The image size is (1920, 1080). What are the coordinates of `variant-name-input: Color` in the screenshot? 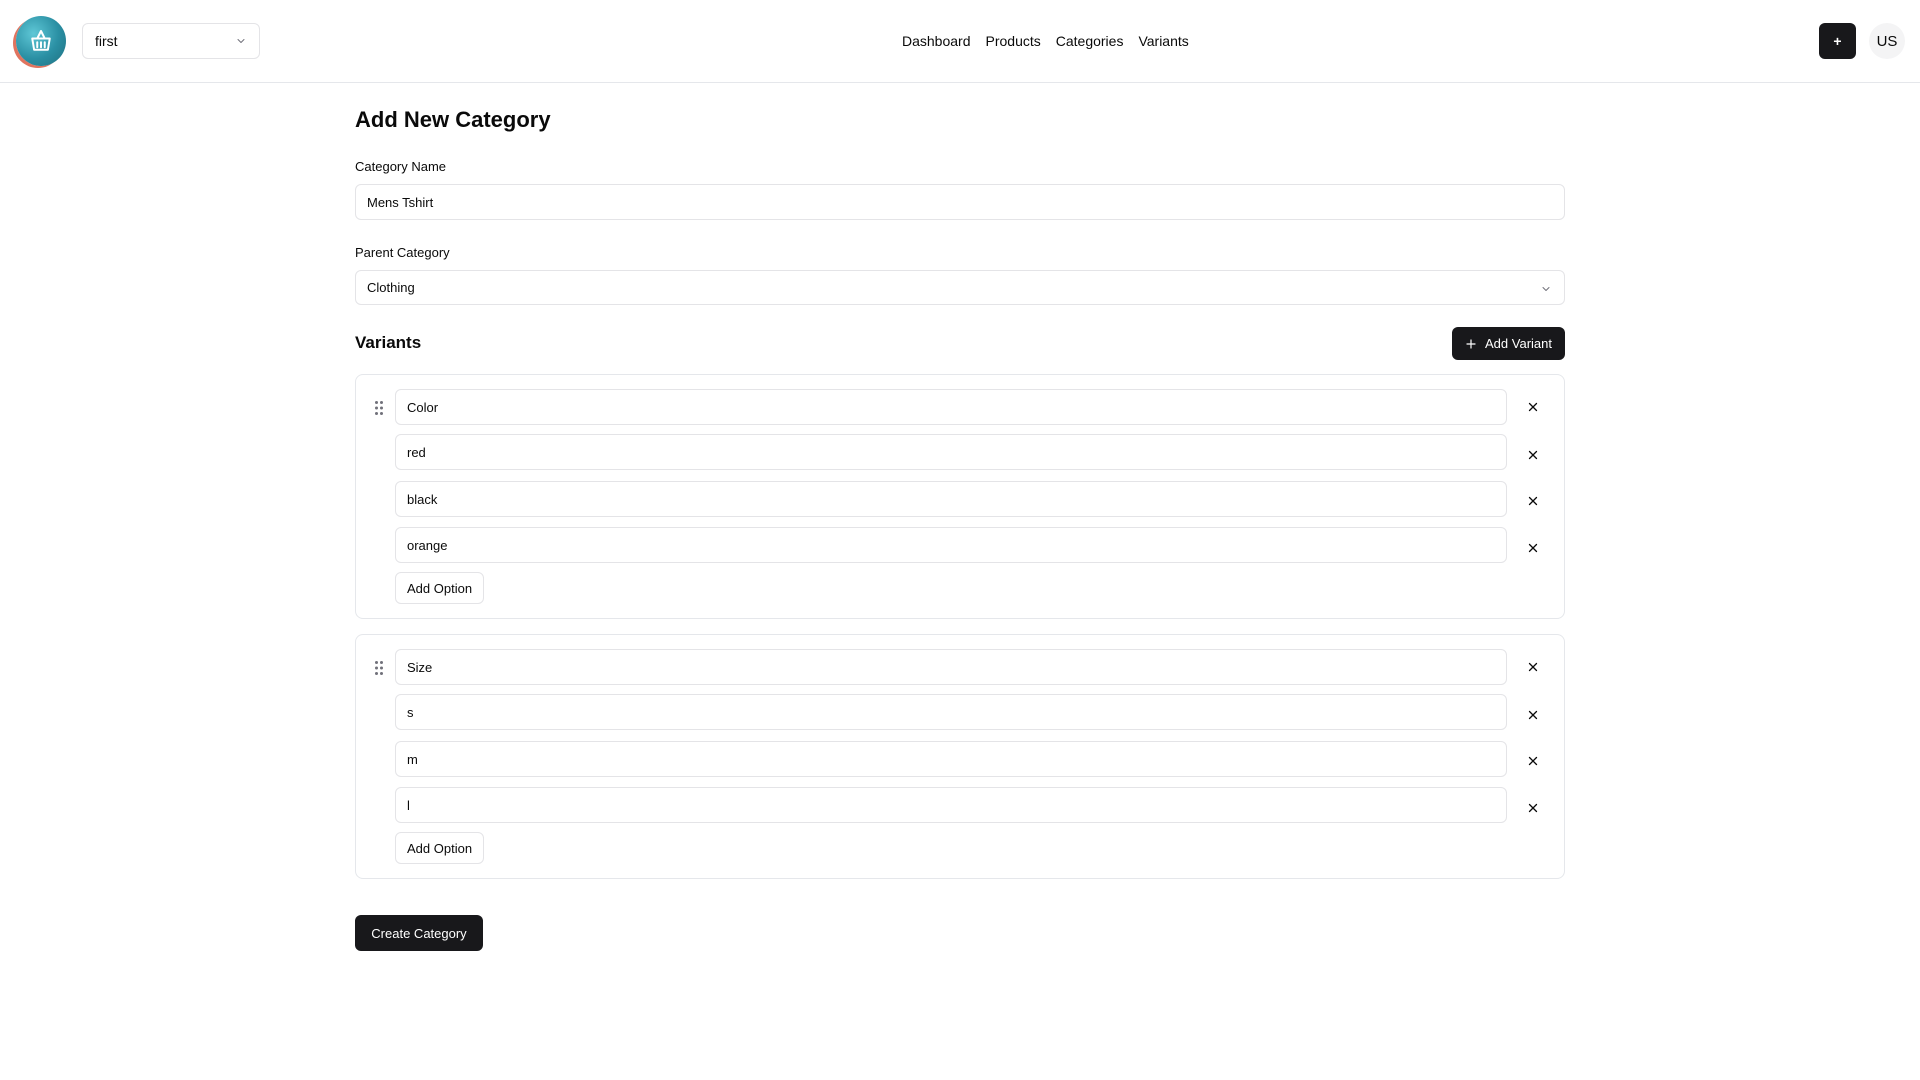 It's located at (951, 407).